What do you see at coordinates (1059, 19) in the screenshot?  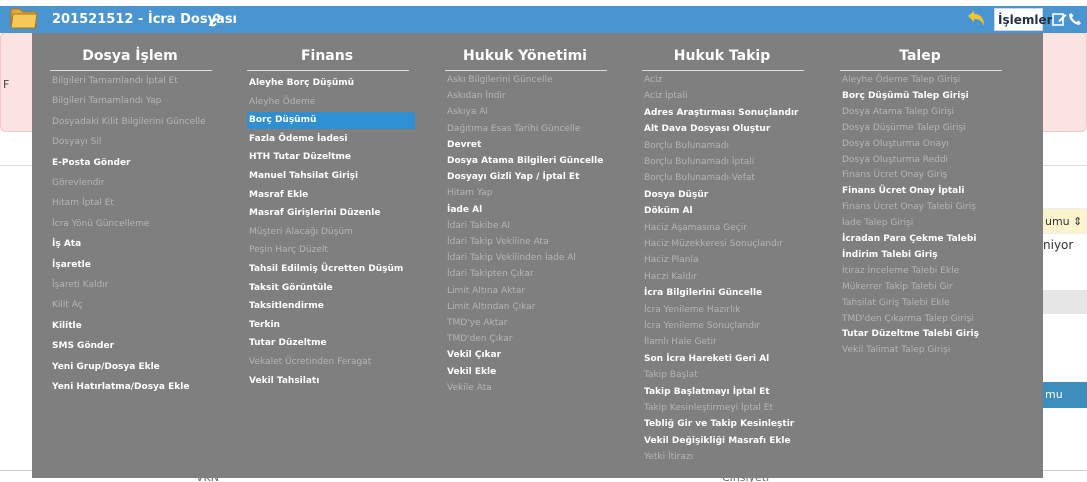 I see `edit-icon` at bounding box center [1059, 19].